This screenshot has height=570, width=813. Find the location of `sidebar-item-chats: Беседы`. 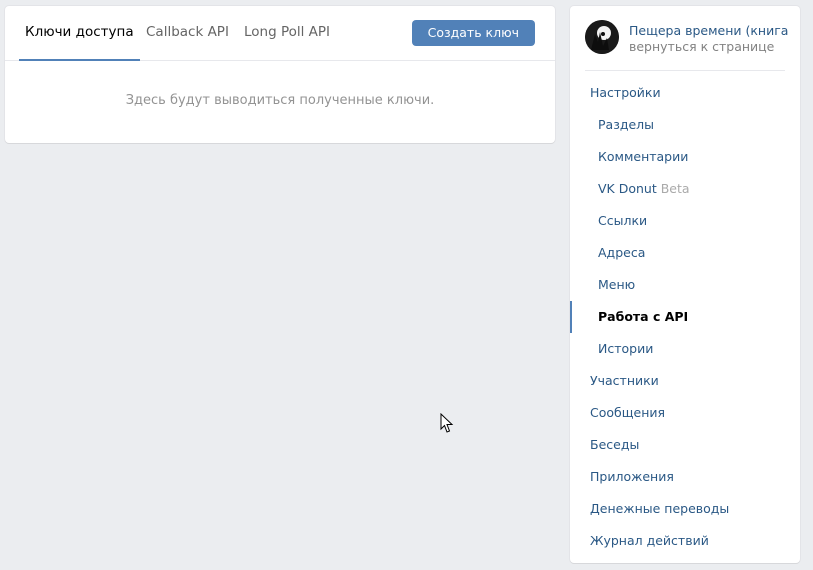

sidebar-item-chats: Беседы is located at coordinates (685, 445).